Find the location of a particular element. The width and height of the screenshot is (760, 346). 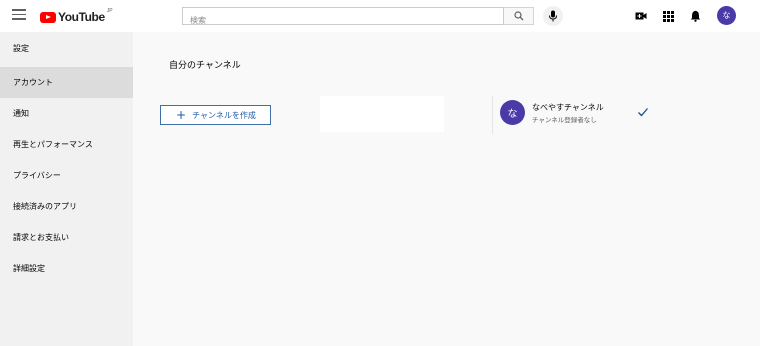

voice-search-button is located at coordinates (553, 16).